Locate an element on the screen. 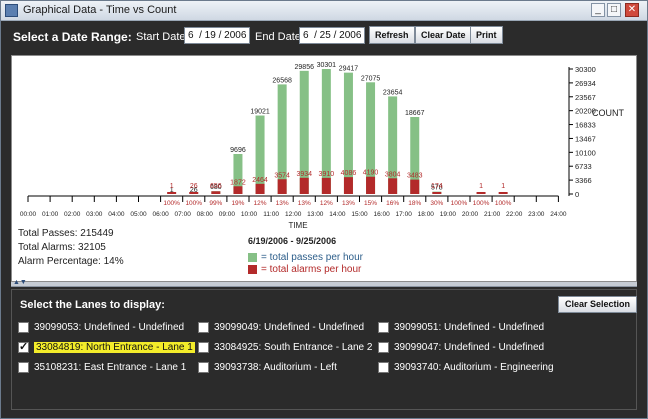  alarm-percent-label: 30% is located at coordinates (436, 203).